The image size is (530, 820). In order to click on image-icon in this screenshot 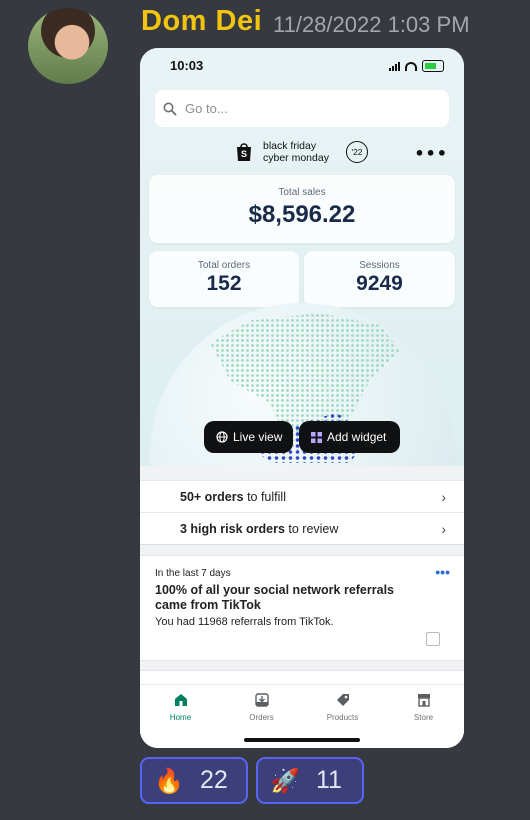, I will do `click(433, 639)`.